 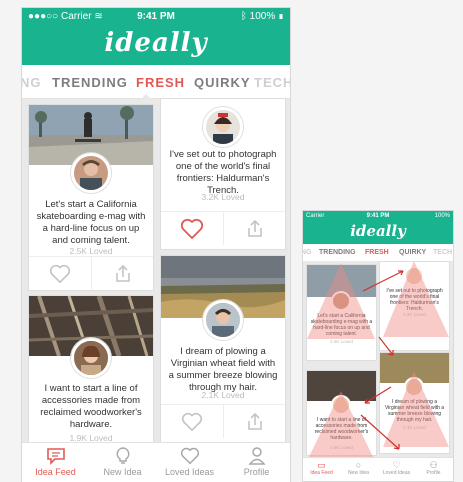 What do you see at coordinates (243, 16) in the screenshot?
I see `bluetooth-icon: ᛒ` at bounding box center [243, 16].